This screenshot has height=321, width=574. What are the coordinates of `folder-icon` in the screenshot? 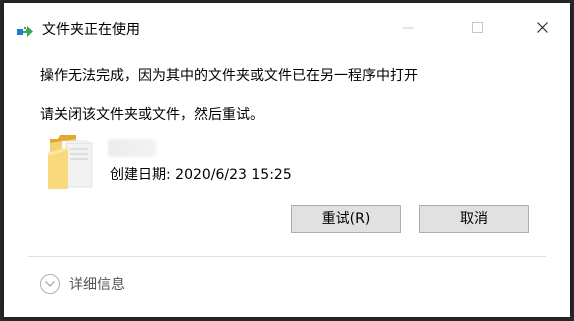 It's located at (71, 161).